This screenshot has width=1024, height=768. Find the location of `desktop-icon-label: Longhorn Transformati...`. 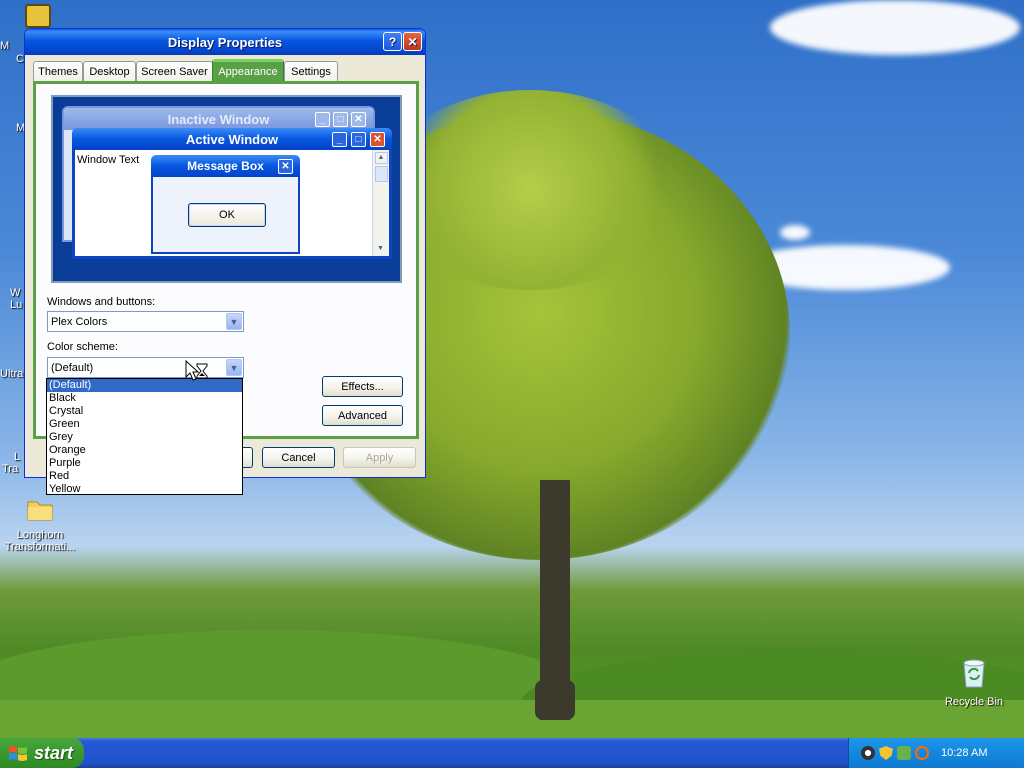

desktop-icon-label: Longhorn Transformati... is located at coordinates (40, 541).